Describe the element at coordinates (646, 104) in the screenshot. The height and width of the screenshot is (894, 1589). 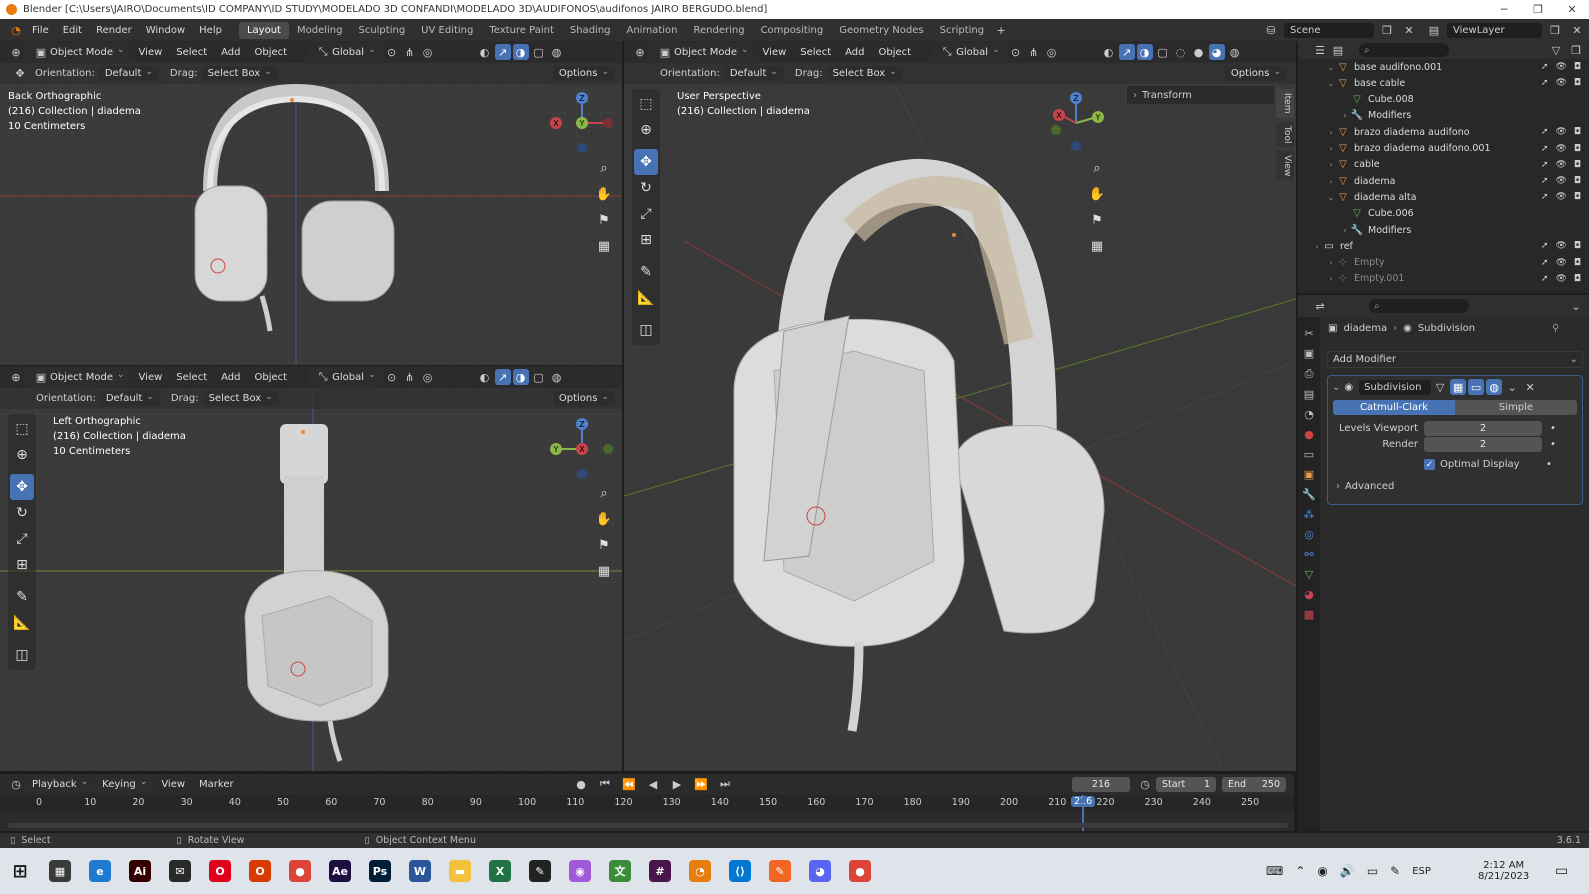
I see `select-box-tool-icon: ⬚` at that location.